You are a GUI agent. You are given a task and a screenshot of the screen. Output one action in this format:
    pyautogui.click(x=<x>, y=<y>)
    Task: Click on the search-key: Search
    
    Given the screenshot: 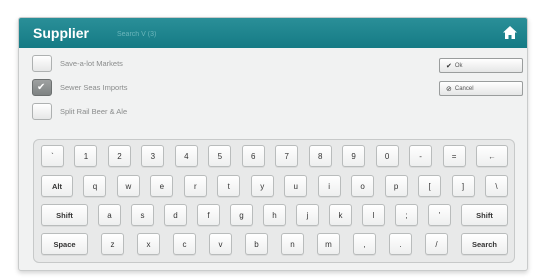 What is the action you would take?
    pyautogui.click(x=484, y=244)
    